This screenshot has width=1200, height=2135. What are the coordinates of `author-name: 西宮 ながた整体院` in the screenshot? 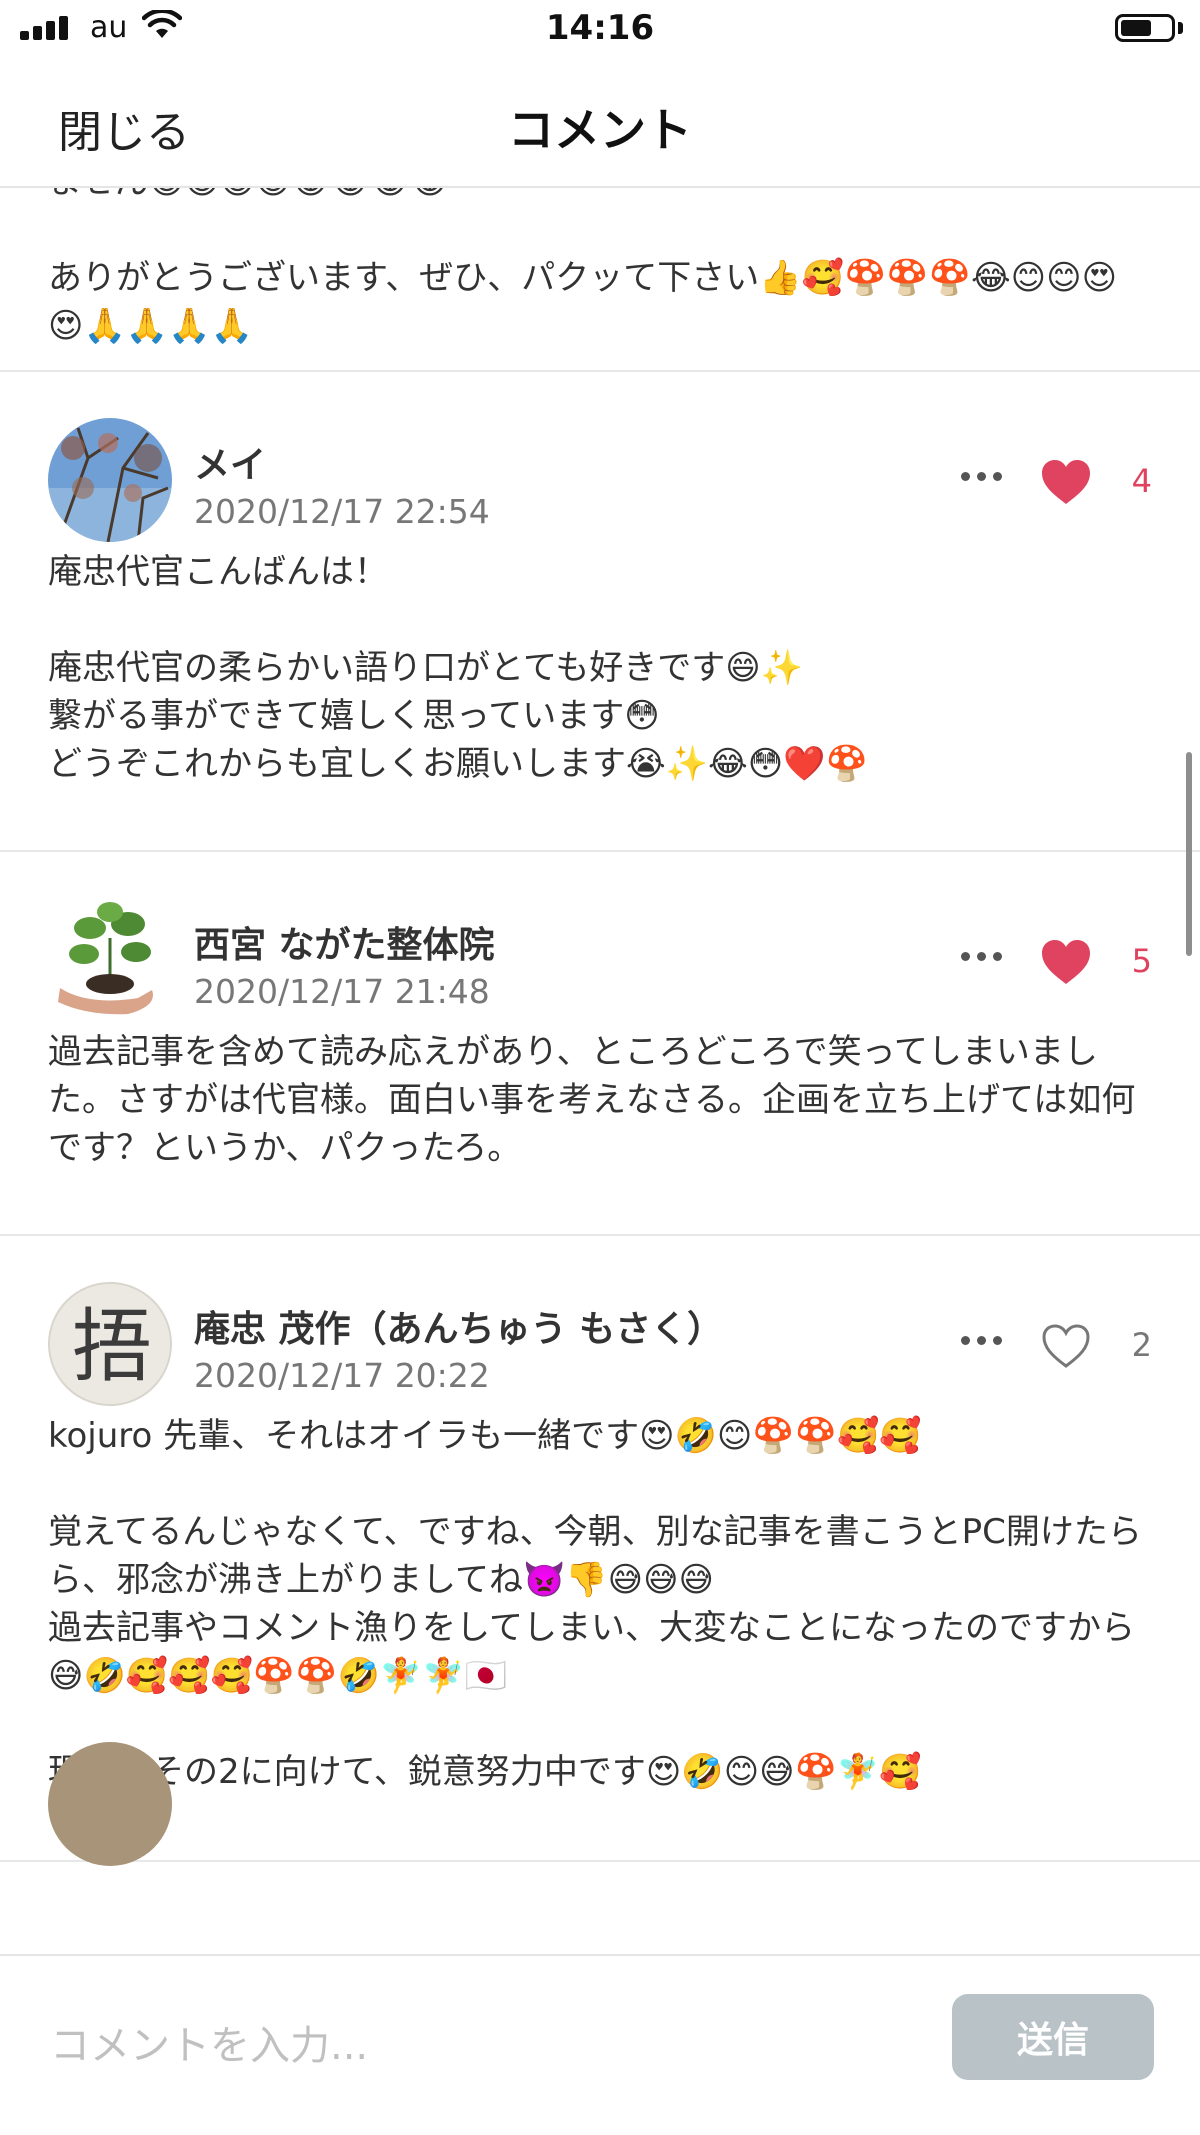 It's located at (344, 942).